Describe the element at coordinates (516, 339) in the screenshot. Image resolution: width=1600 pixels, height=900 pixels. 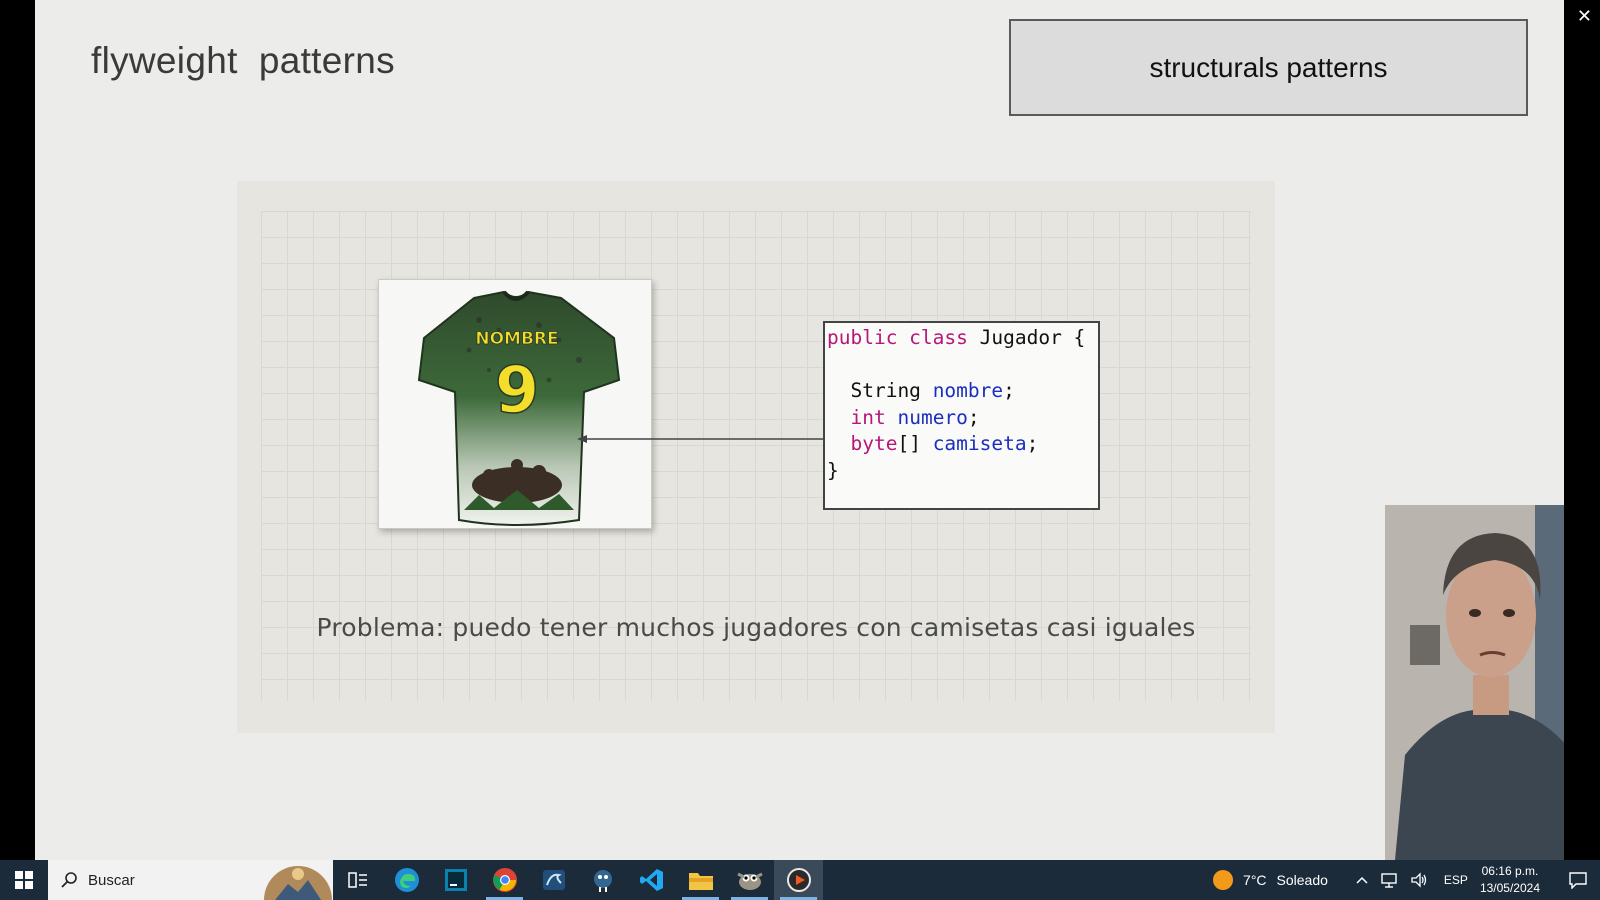
I see `jersey-name: NOMBRE` at that location.